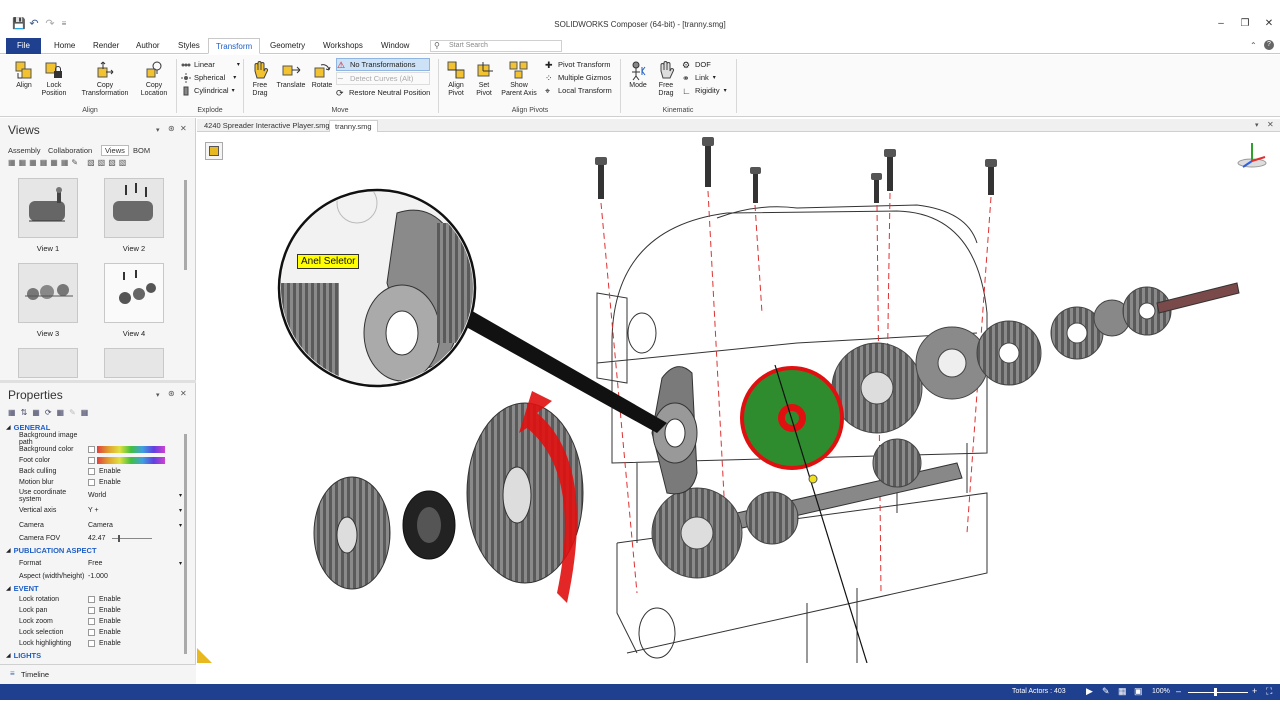 This screenshot has height=720, width=1280. Describe the element at coordinates (94, 460) in the screenshot. I see `prop-row: Foot color` at that location.